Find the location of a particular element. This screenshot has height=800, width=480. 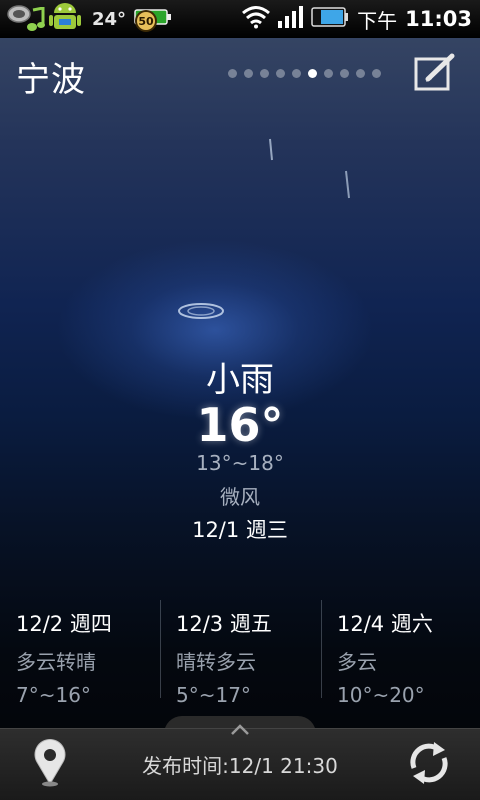

expand-button is located at coordinates (240, 730).